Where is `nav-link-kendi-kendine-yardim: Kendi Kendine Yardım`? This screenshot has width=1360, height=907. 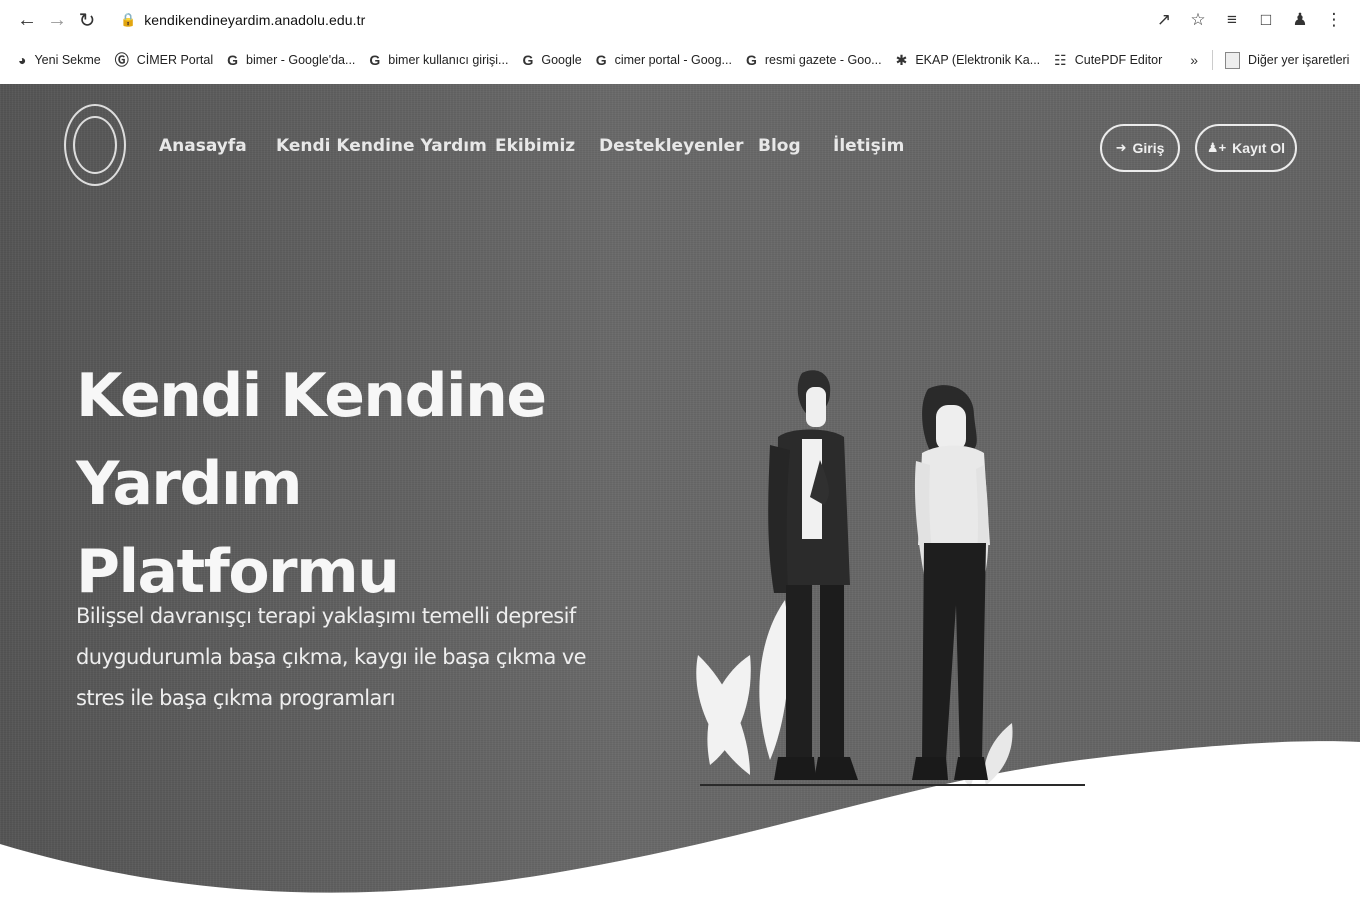 nav-link-kendi-kendine-yardim: Kendi Kendine Yardım is located at coordinates (381, 146).